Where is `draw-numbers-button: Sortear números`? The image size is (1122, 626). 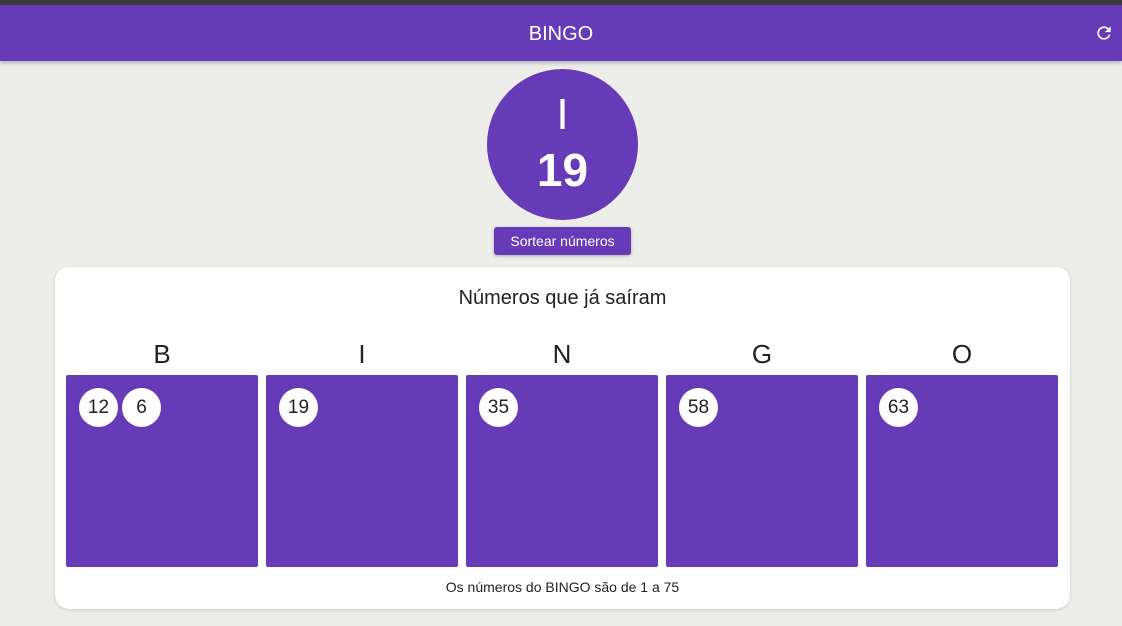 draw-numbers-button: Sortear números is located at coordinates (562, 241).